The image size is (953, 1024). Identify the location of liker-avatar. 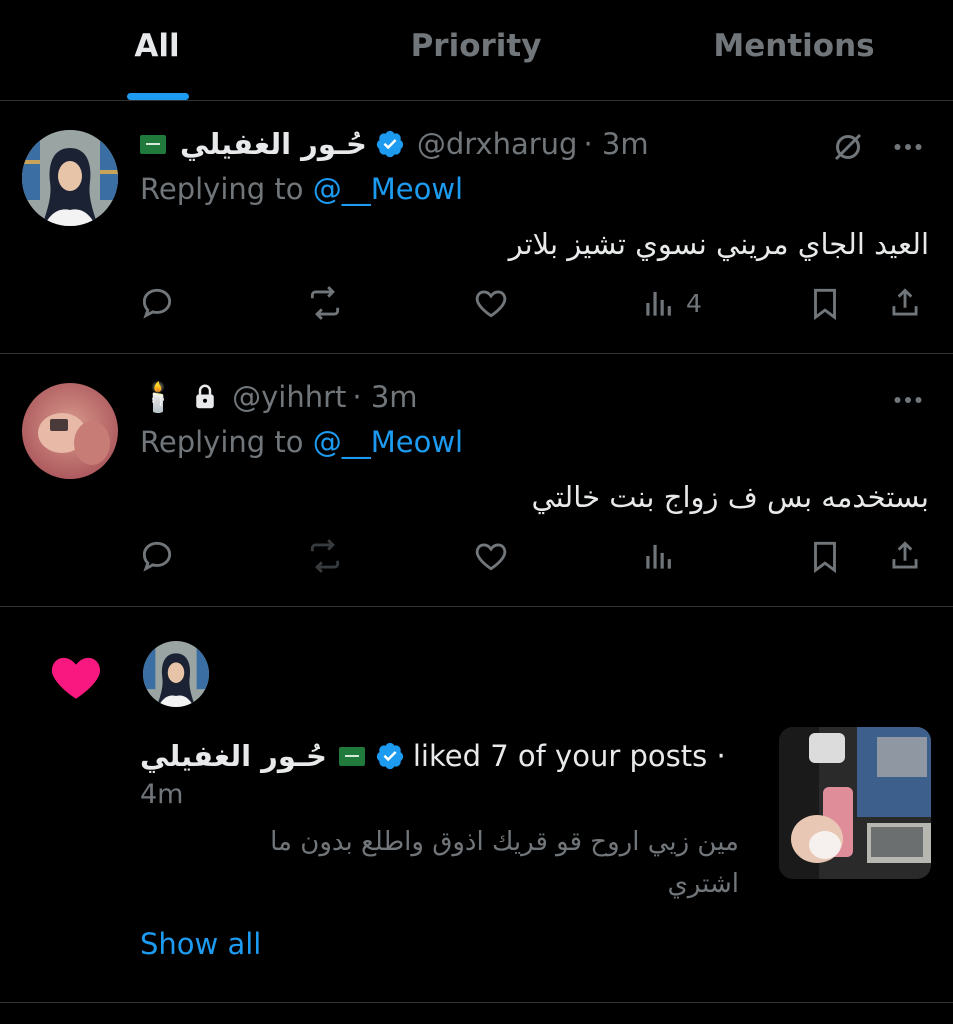
(176, 674).